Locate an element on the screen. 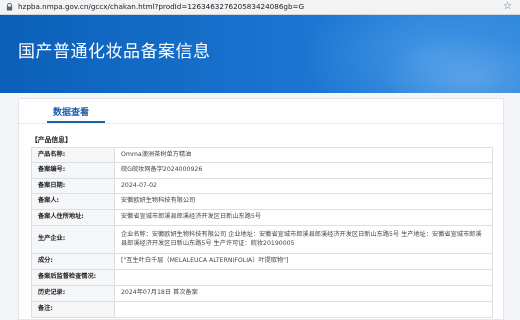 This screenshot has height=320, width=520. field-value: 安徽省宣城市郎溪县郎溪经济开发区日新山东路5号 is located at coordinates (303, 217).